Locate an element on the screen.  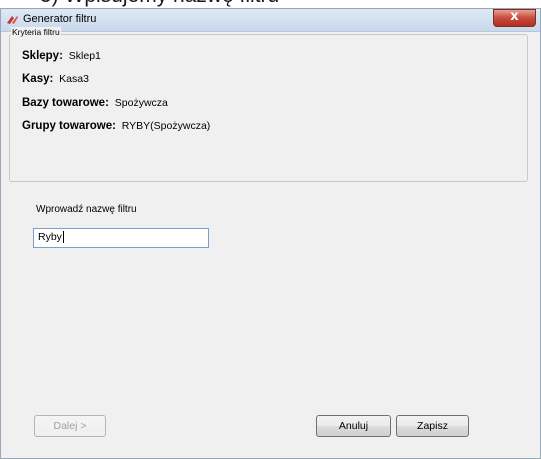
criteria-bases-row: Bazy towarowe: Spożywcza is located at coordinates (95, 103).